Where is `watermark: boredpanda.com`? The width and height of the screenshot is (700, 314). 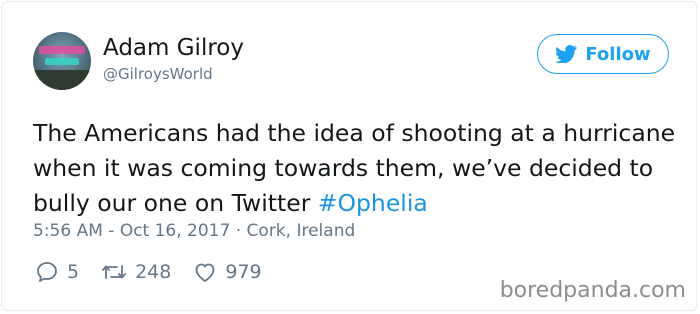
watermark: boredpanda.com is located at coordinates (592, 290).